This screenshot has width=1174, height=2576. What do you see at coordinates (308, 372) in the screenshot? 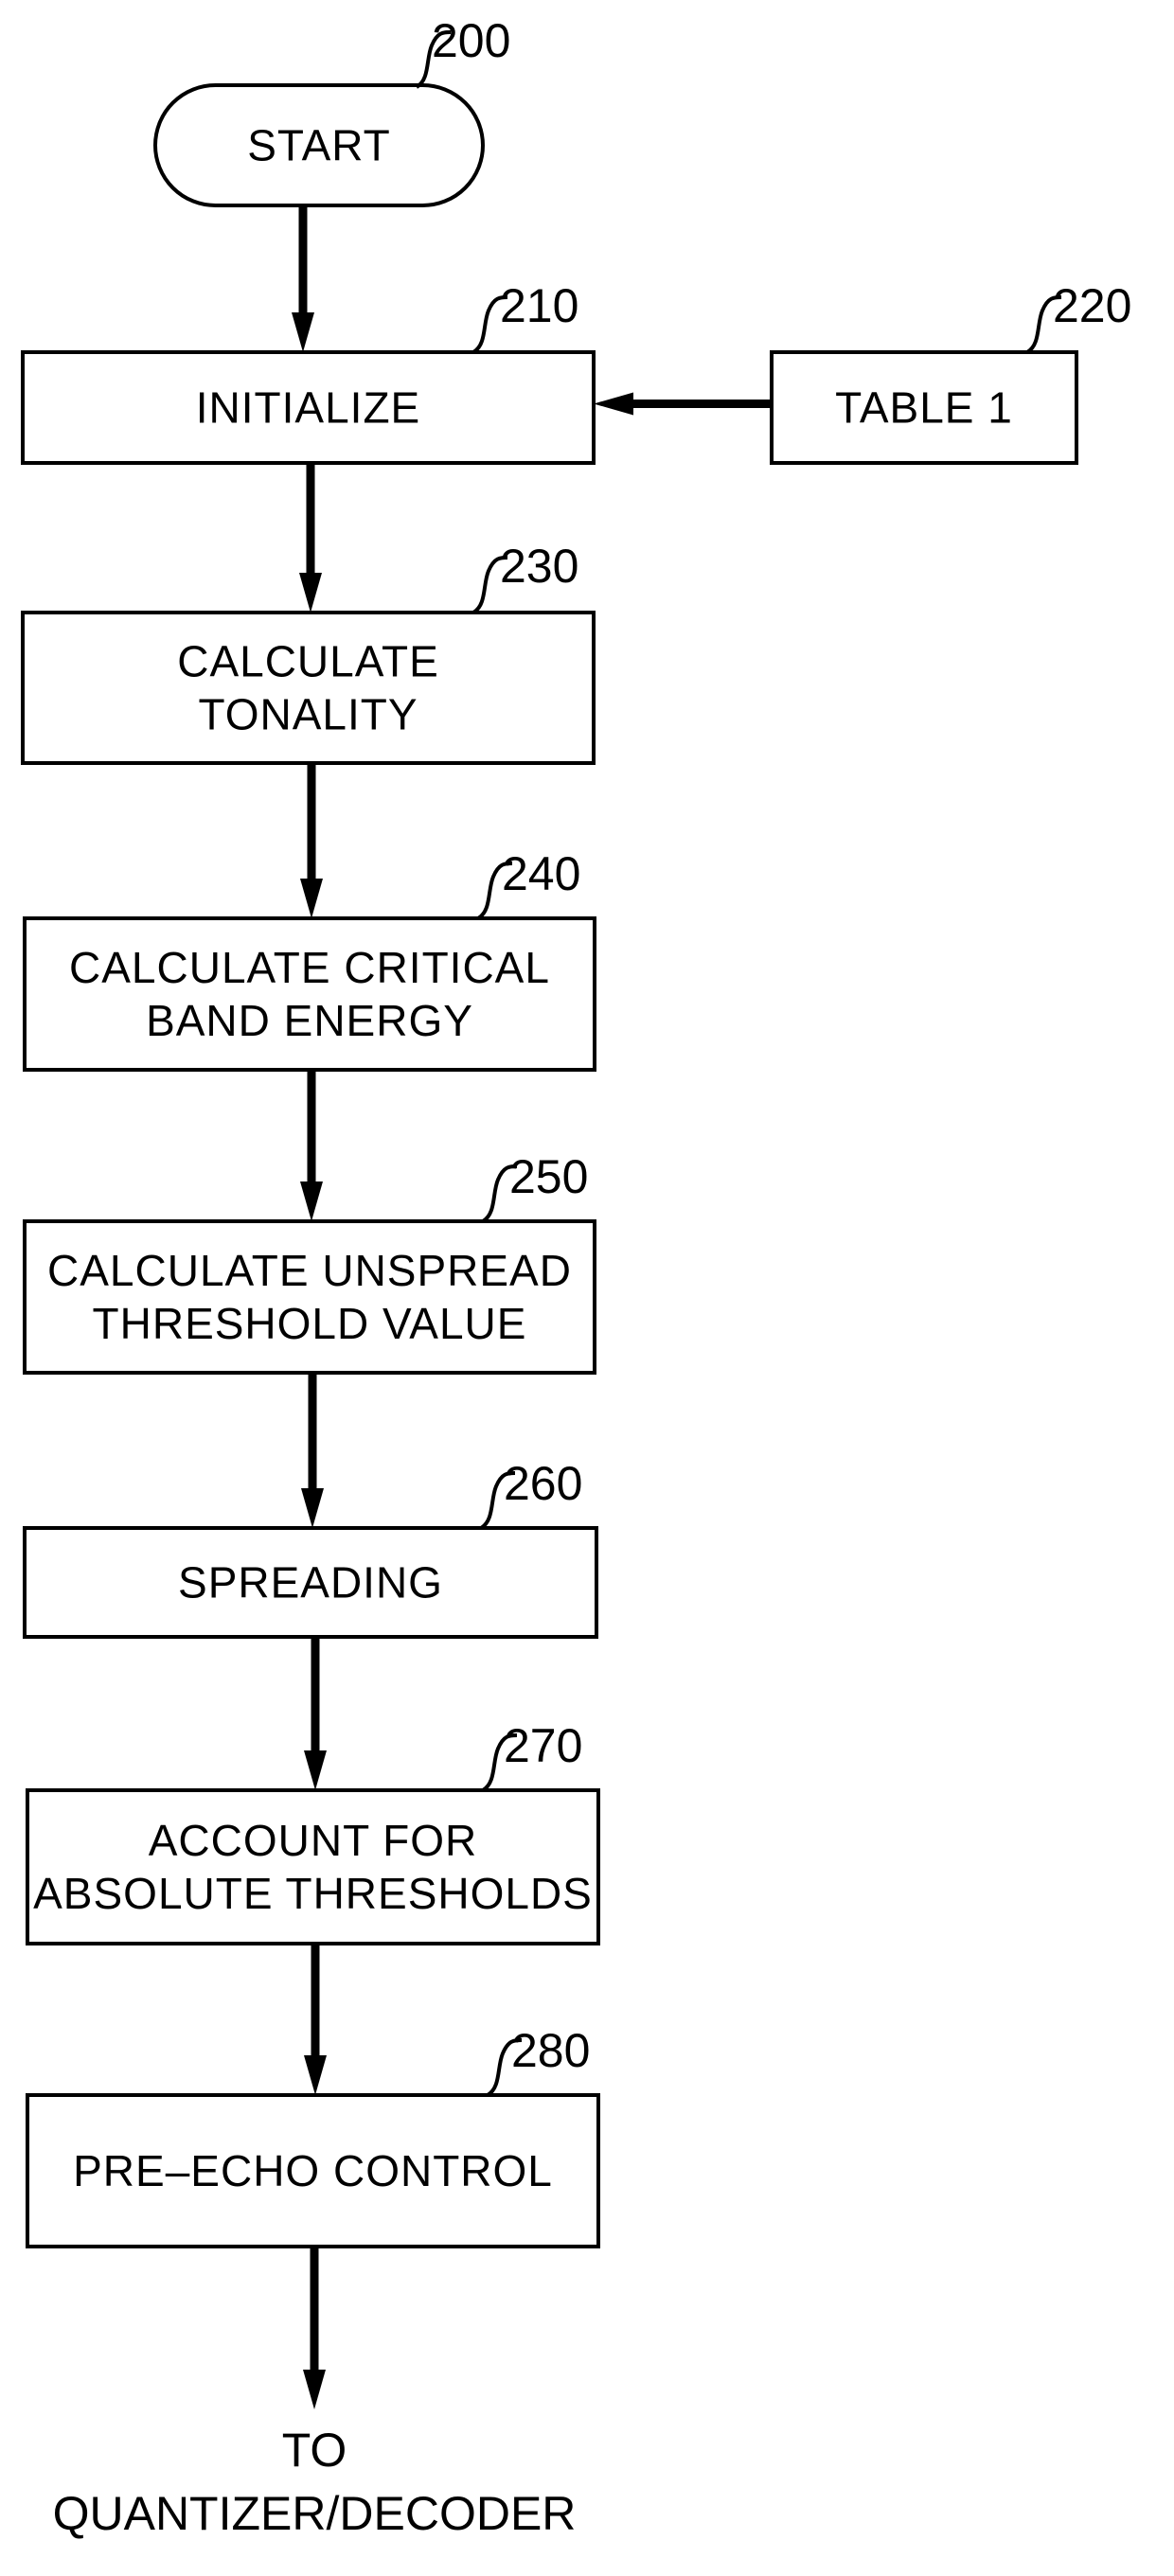
I see `node-210: INITIALIZE 210` at bounding box center [308, 372].